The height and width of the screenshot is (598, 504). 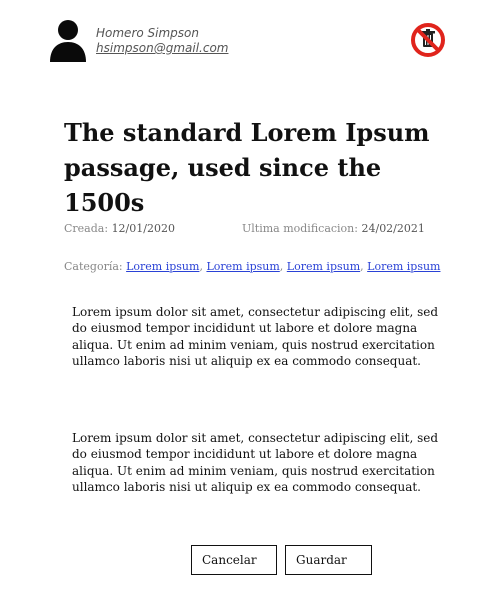 I want to click on modified-label: Ultima modificacion:, so click(x=300, y=228).